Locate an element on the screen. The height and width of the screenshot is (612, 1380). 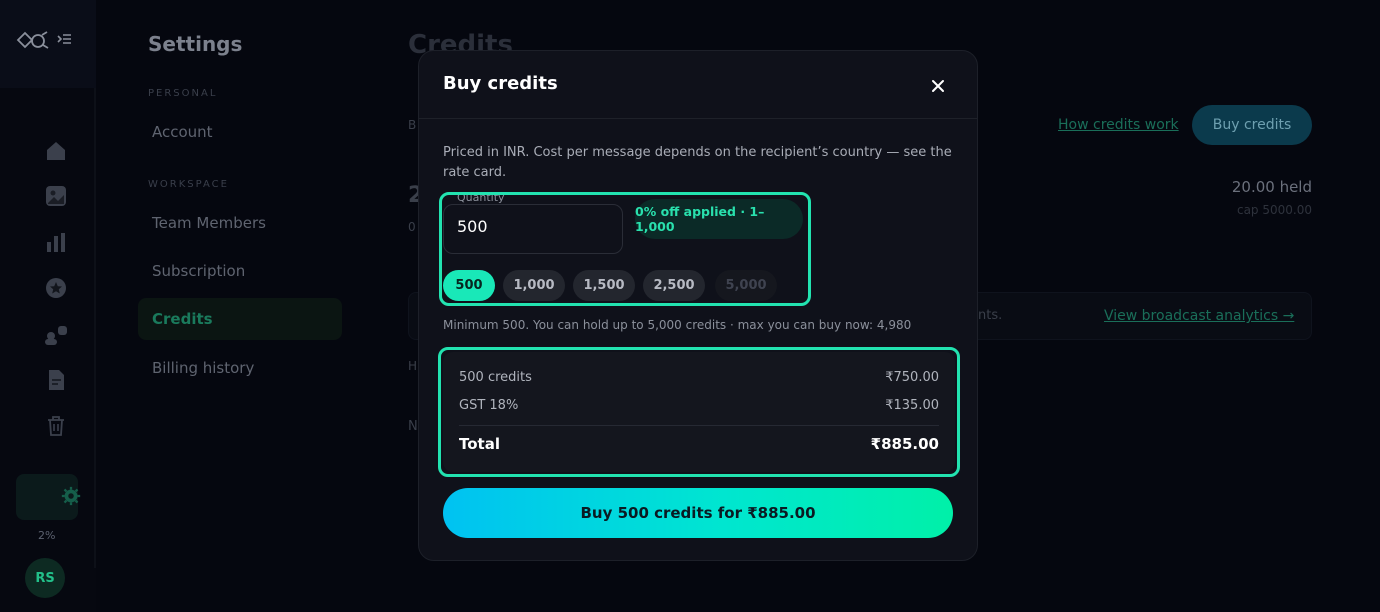
bg-text-fragment: nts. is located at coordinates (990, 315).